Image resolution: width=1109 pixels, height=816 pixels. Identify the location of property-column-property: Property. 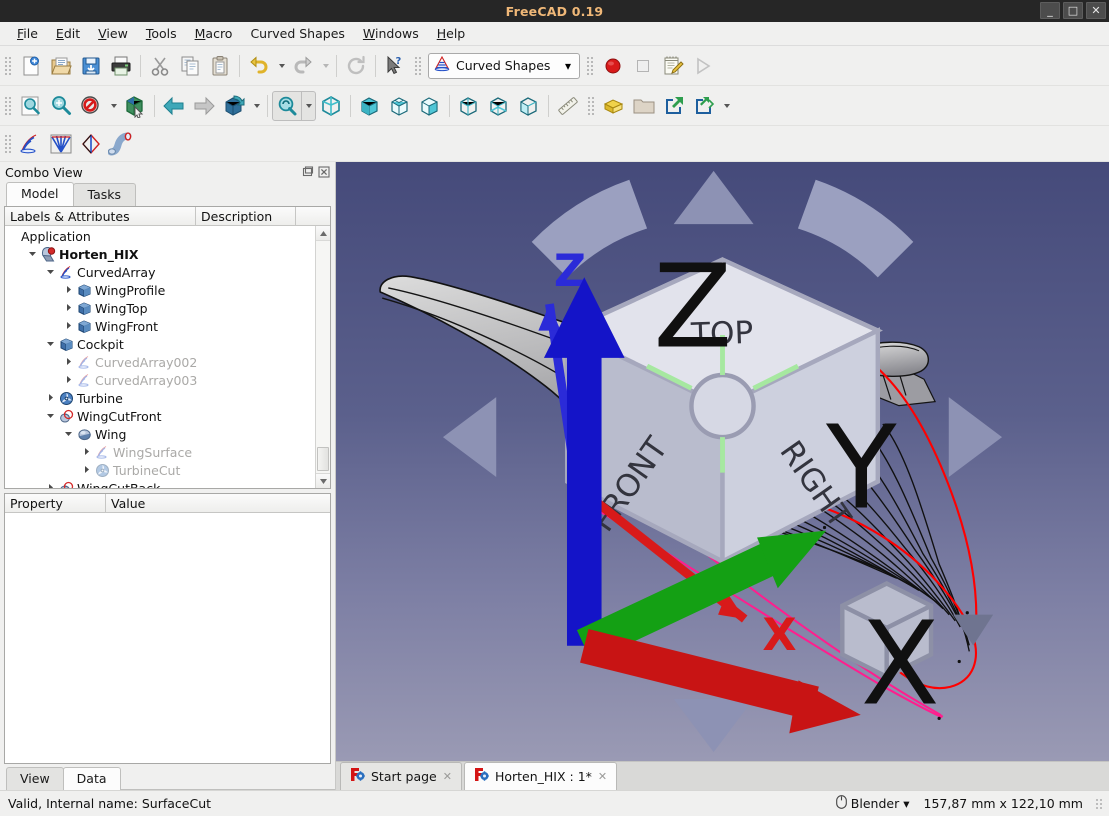
(55, 503).